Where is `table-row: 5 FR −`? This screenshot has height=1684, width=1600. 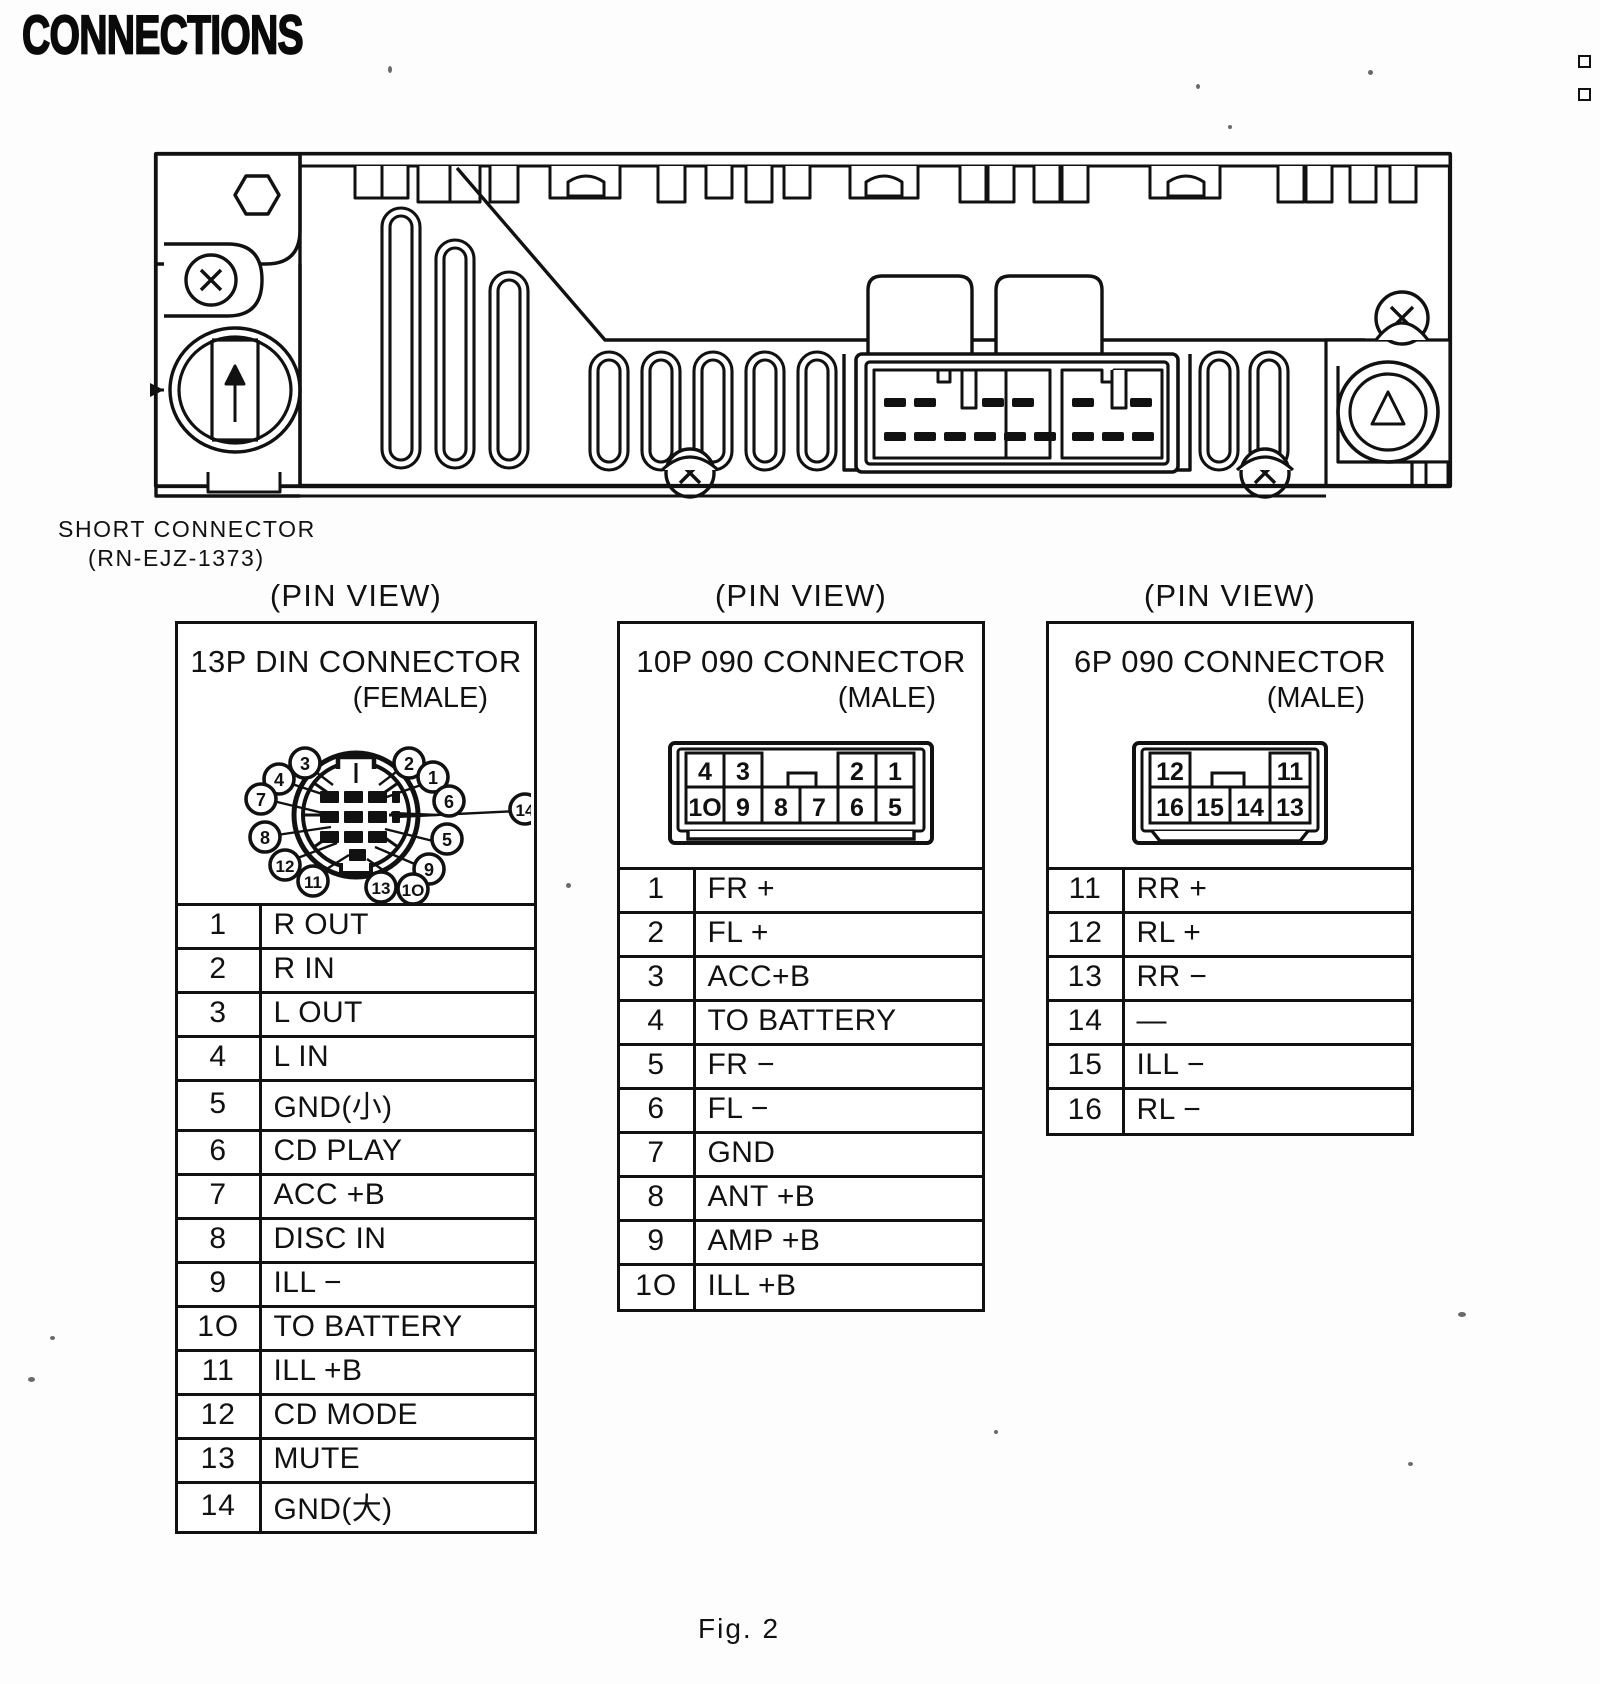 table-row: 5 FR − is located at coordinates (801, 1066).